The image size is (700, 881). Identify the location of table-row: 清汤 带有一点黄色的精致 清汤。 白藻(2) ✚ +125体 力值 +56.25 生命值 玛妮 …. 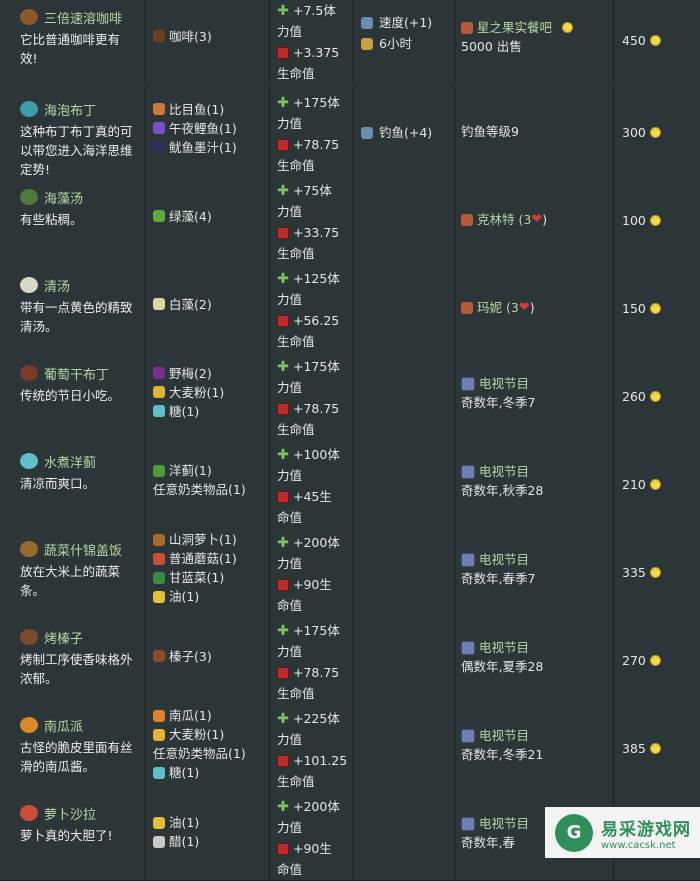
(350, 308).